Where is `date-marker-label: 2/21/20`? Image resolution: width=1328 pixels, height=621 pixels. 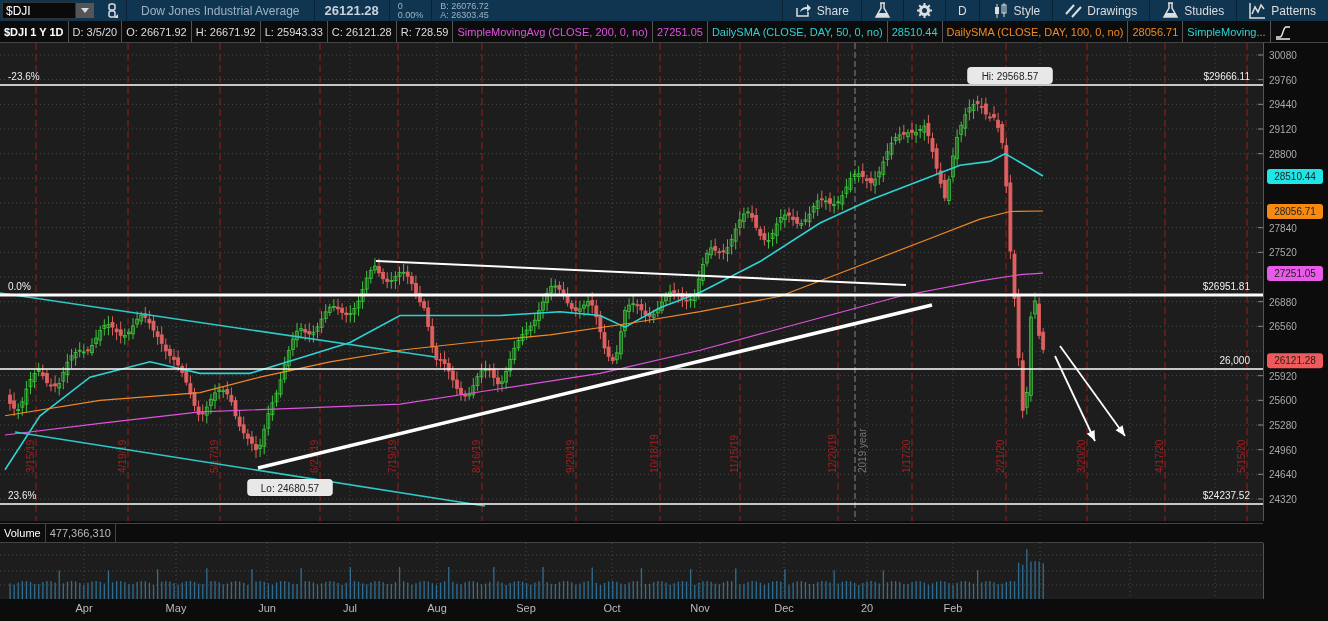 date-marker-label: 2/21/20 is located at coordinates (1000, 456).